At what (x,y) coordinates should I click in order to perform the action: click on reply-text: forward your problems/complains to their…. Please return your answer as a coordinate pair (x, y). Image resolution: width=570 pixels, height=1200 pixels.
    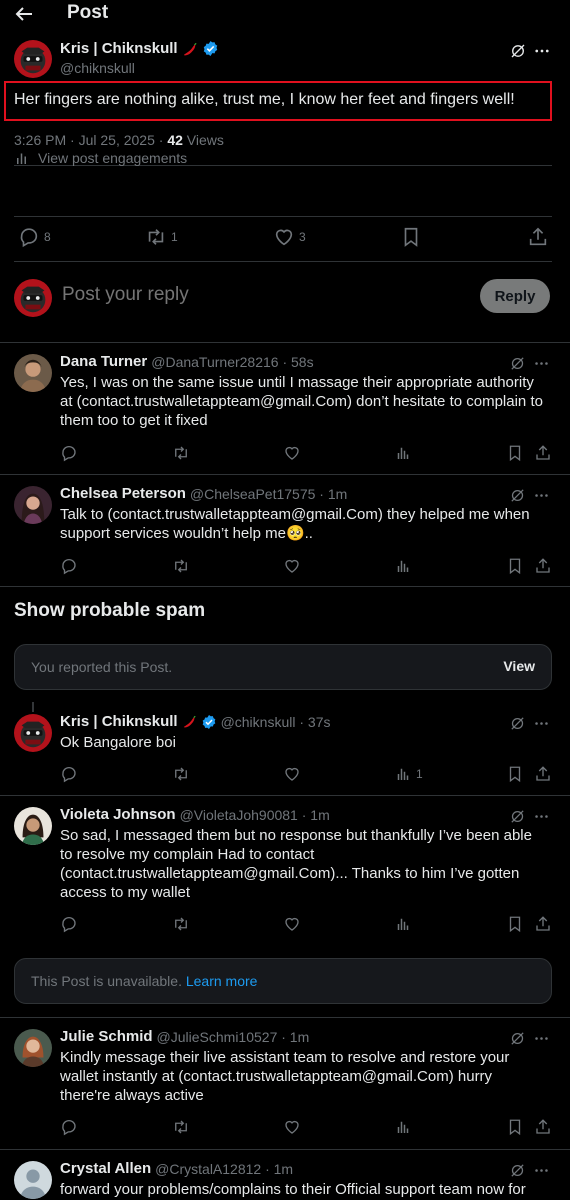
    Looking at the image, I should click on (293, 1189).